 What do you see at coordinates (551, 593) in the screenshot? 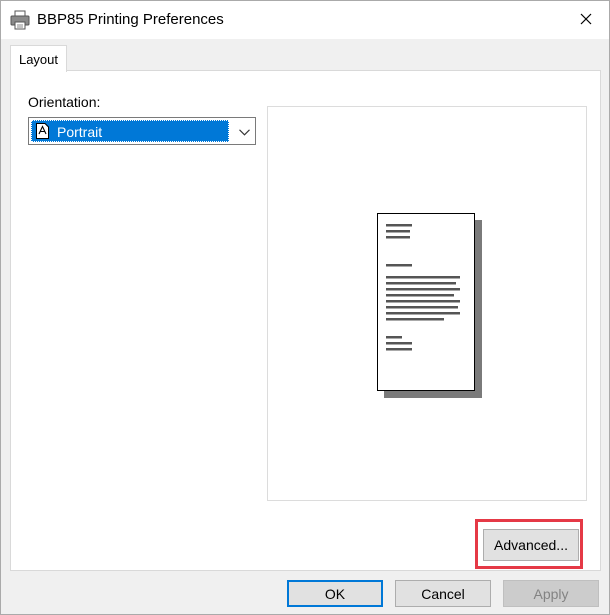
I see `apply-button: Apply` at bounding box center [551, 593].